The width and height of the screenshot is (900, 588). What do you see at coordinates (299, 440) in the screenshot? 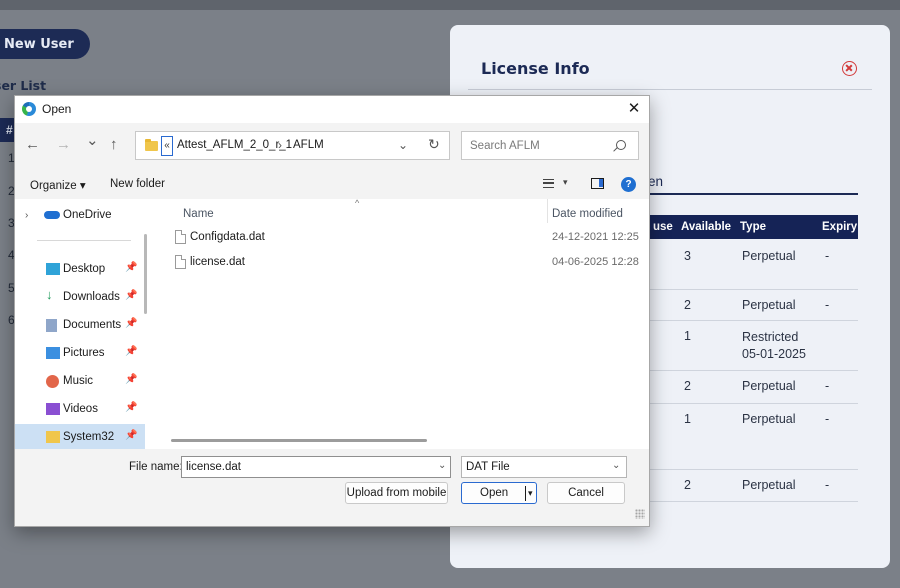
I see `horizontal-scrollbar` at bounding box center [299, 440].